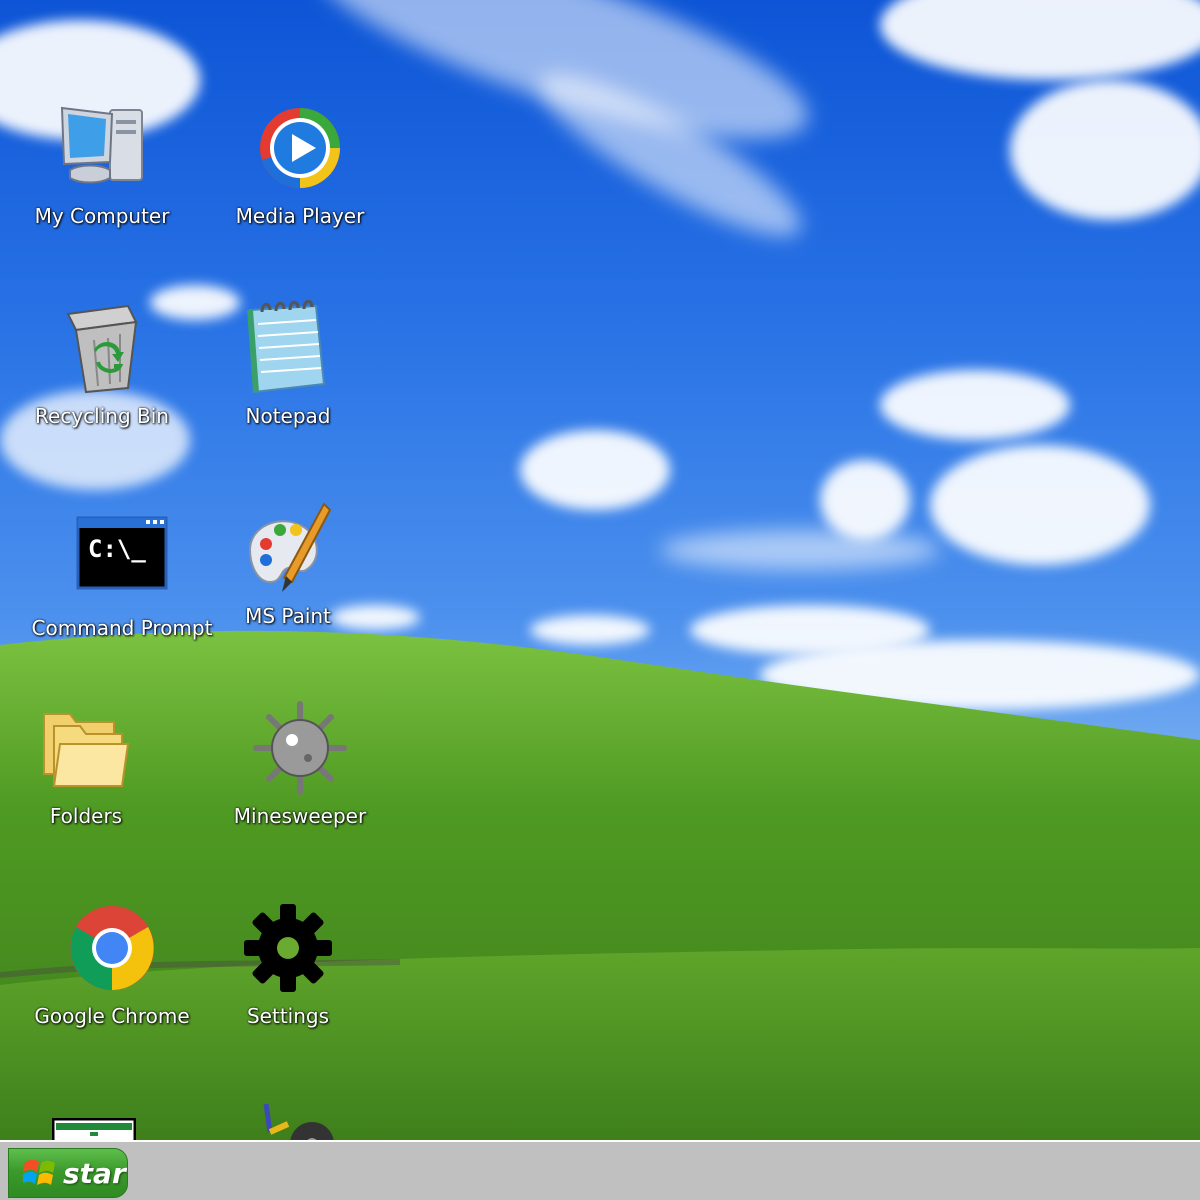 Image resolution: width=1200 pixels, height=1200 pixels. I want to click on music-icon, so click(298, 1121).